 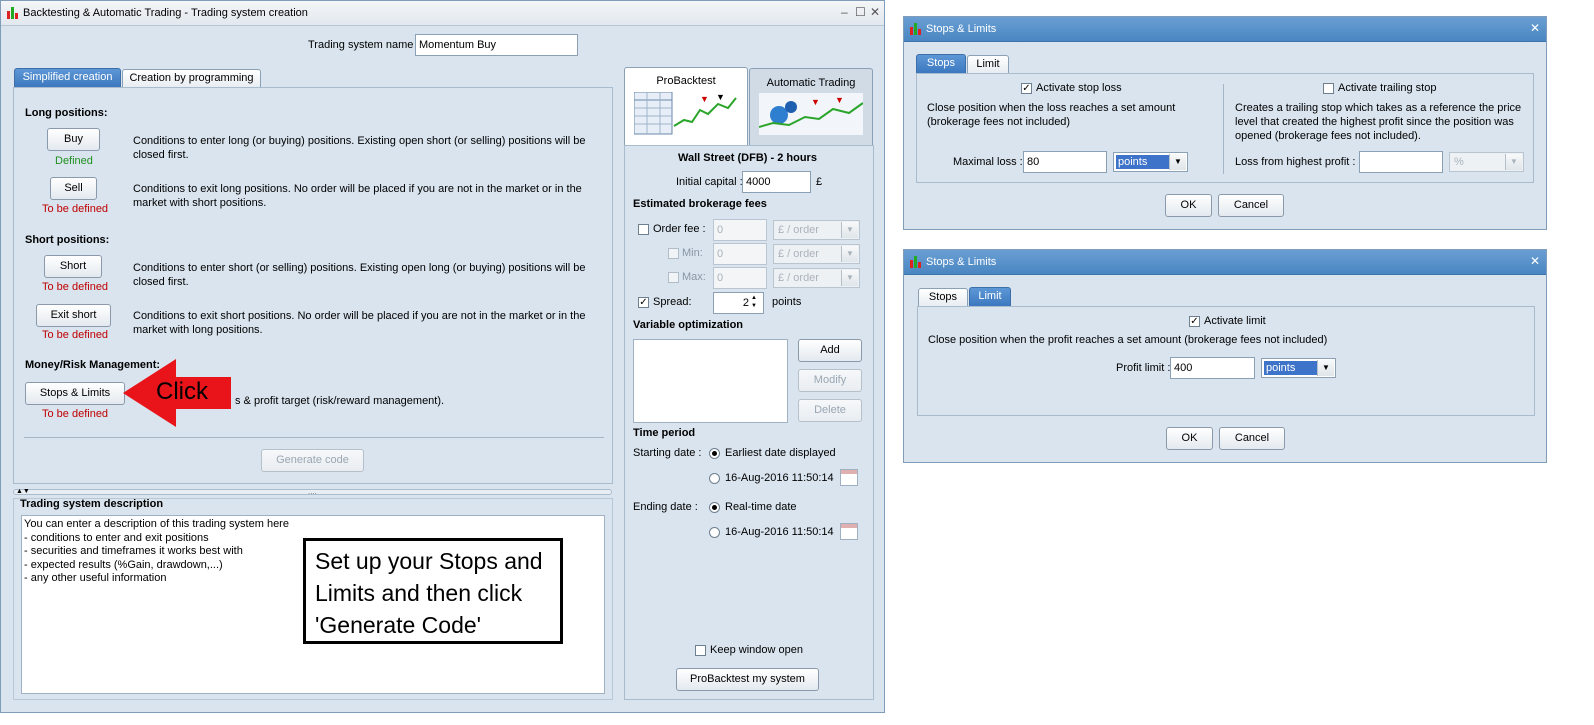 I want to click on exit-short-button: Exit short, so click(x=73, y=315).